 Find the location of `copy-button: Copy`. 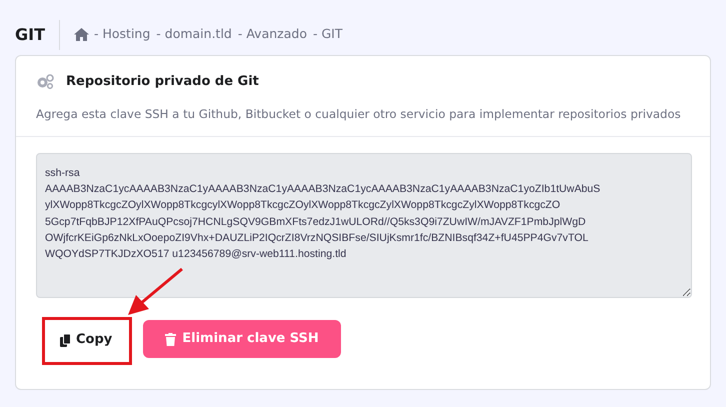

copy-button: Copy is located at coordinates (86, 340).